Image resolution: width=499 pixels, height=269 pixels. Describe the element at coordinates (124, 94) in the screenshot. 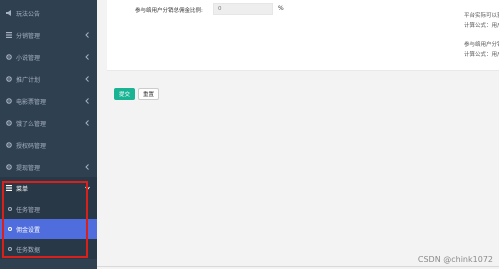

I see `submit-button: 提交` at that location.